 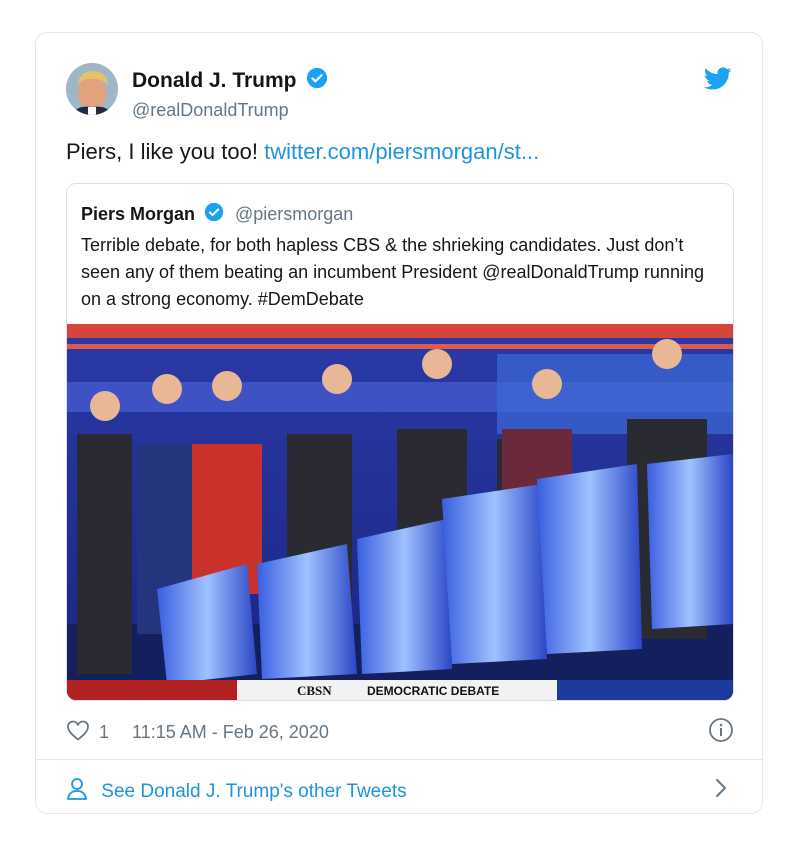 I want to click on info-icon, so click(x=721, y=732).